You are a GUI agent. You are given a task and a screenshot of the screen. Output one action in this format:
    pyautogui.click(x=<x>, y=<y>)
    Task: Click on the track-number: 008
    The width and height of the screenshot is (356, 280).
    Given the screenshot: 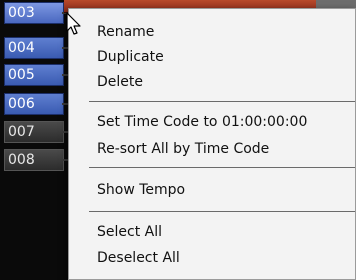 What is the action you would take?
    pyautogui.click(x=21, y=160)
    